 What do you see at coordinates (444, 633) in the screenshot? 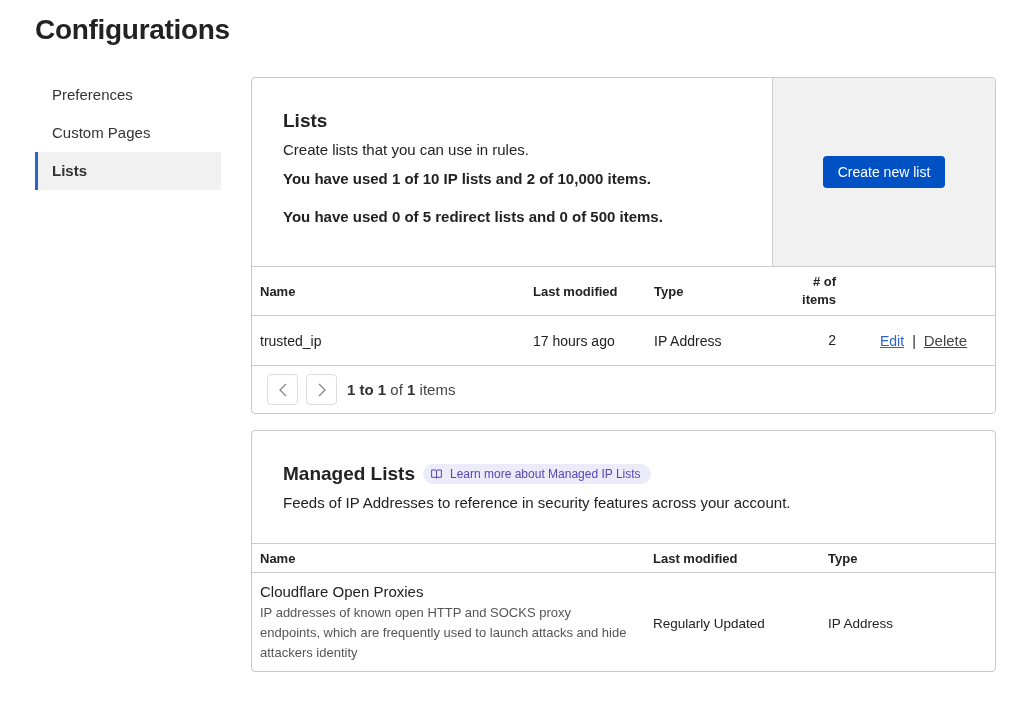
I see `list-description: IP addresses of known open HTTP and SOCKS proxy endpoints, which are frequently used to launch attacks and hide attackers identity` at bounding box center [444, 633].